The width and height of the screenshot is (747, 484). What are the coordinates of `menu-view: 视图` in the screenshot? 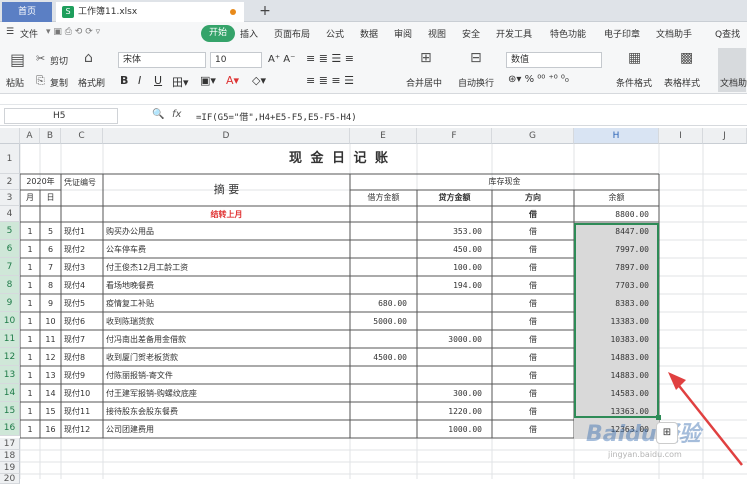 It's located at (437, 33).